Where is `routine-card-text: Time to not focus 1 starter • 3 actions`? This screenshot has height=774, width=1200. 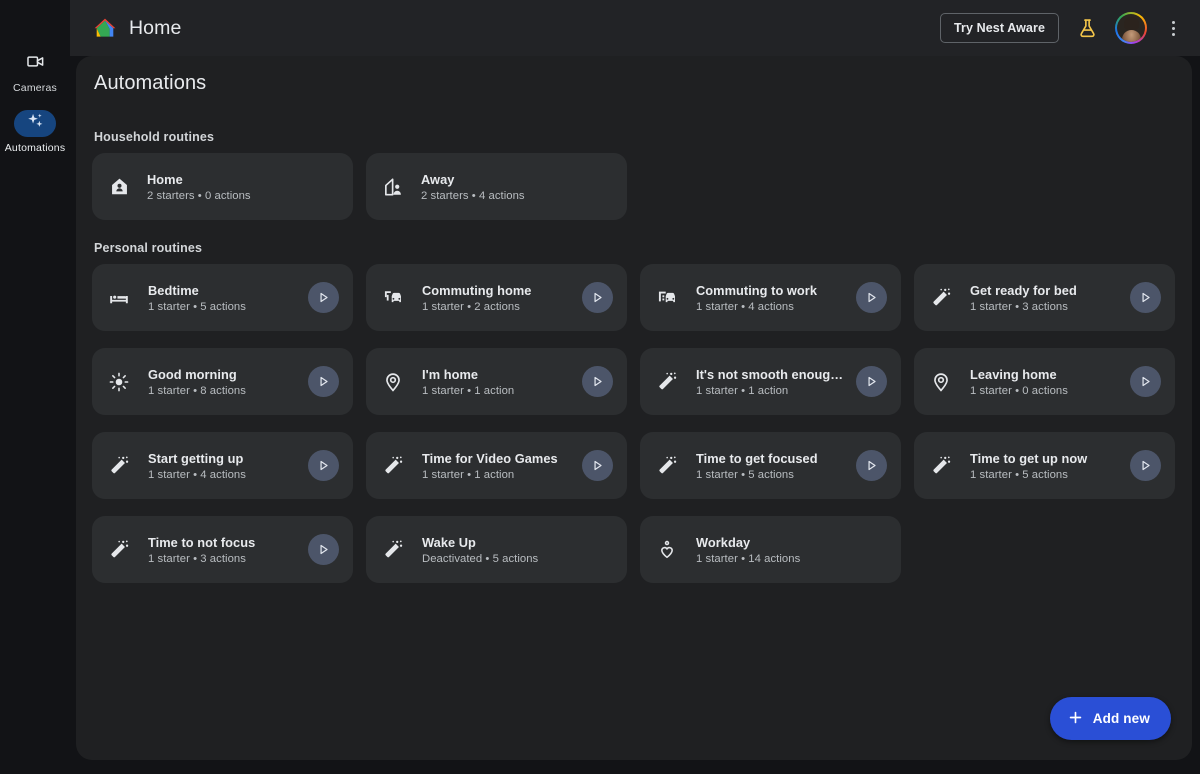 routine-card-text: Time to not focus 1 starter • 3 actions is located at coordinates (225, 550).